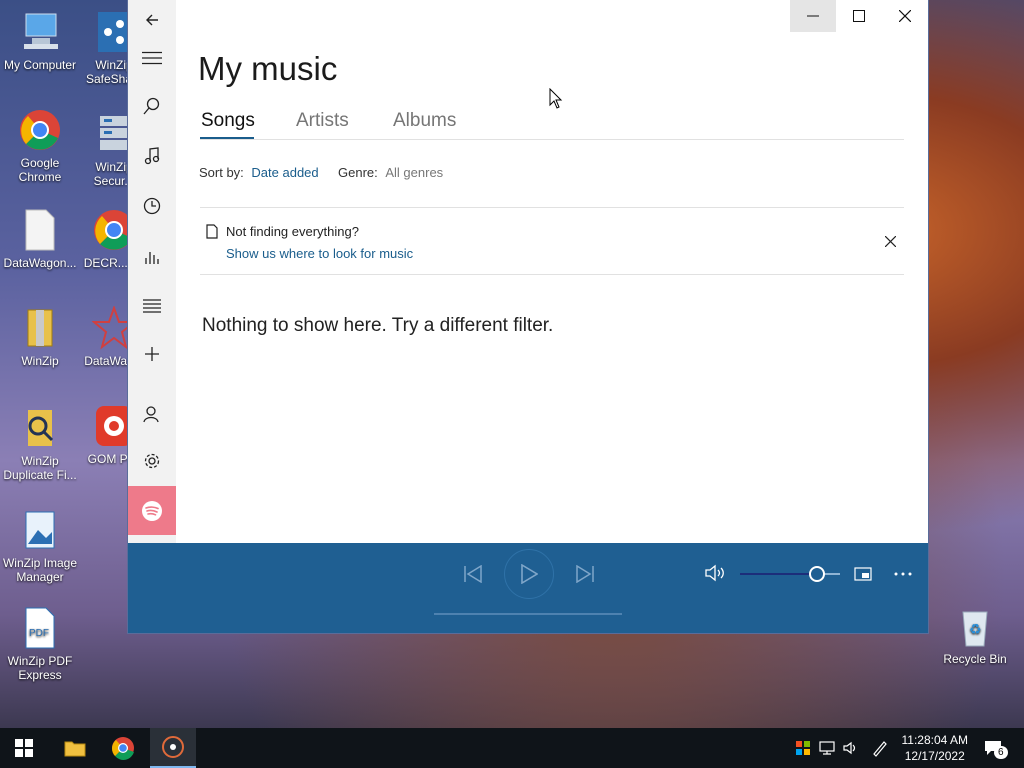 The height and width of the screenshot is (768, 1024). I want to click on playlists-nav, so click(152, 306).